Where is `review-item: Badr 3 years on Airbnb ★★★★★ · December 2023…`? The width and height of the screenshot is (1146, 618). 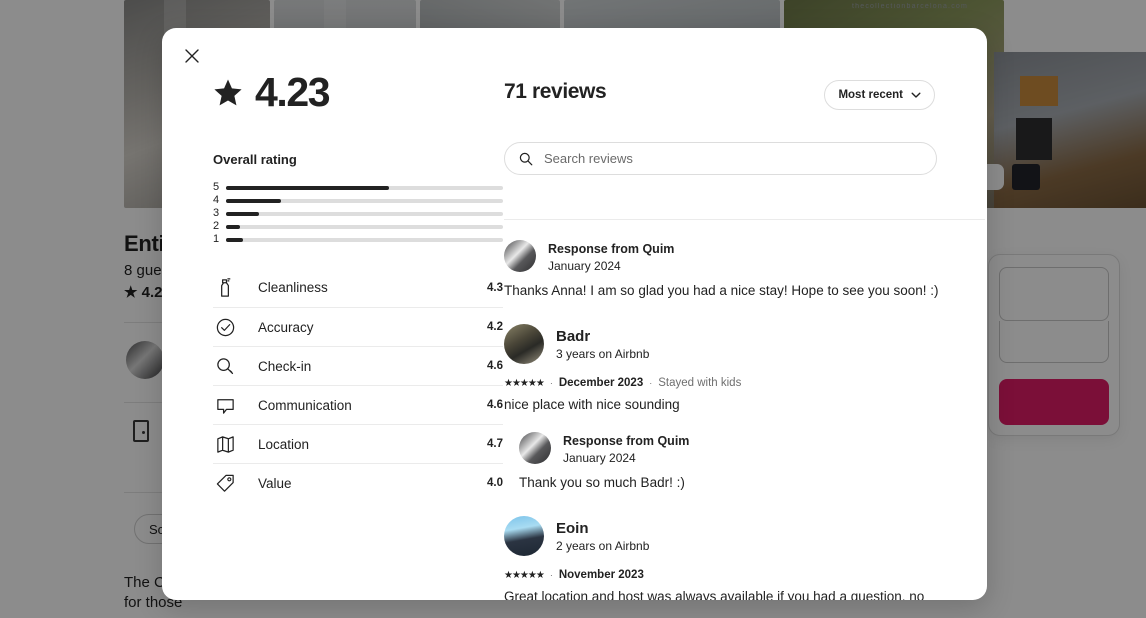
review-item: Badr 3 years on Airbnb ★★★★★ · December 2023… is located at coordinates (745, 407).